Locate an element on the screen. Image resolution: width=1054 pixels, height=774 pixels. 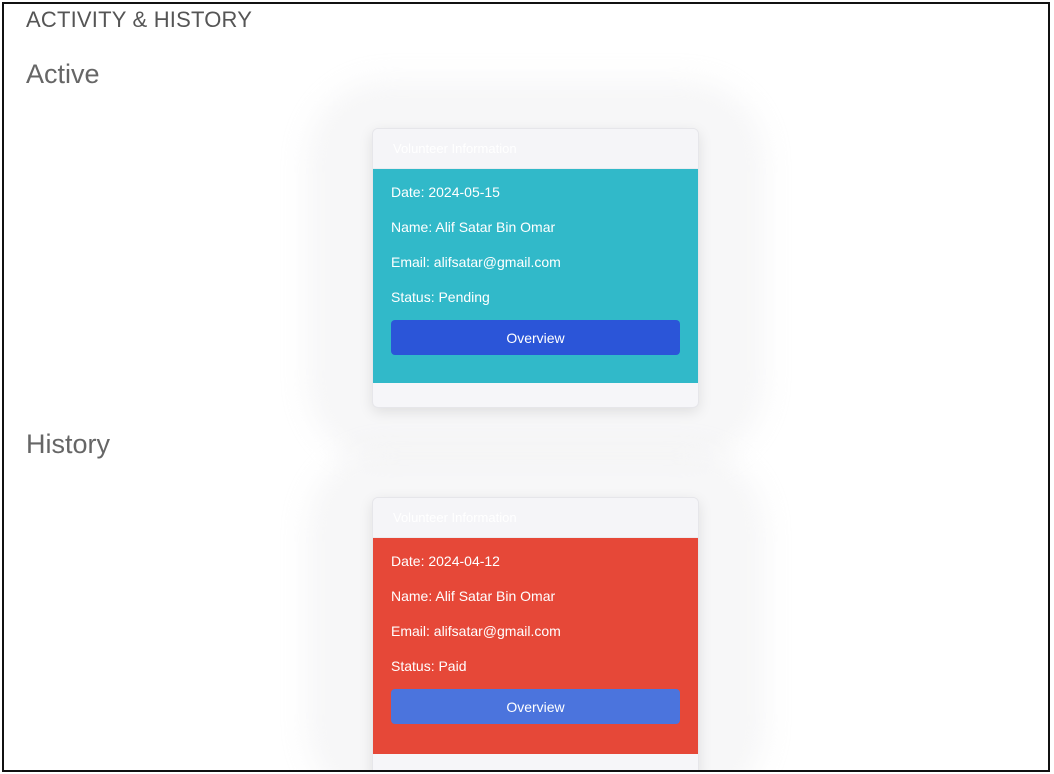
page-title: ACTIVITY & HISTORY is located at coordinates (139, 19).